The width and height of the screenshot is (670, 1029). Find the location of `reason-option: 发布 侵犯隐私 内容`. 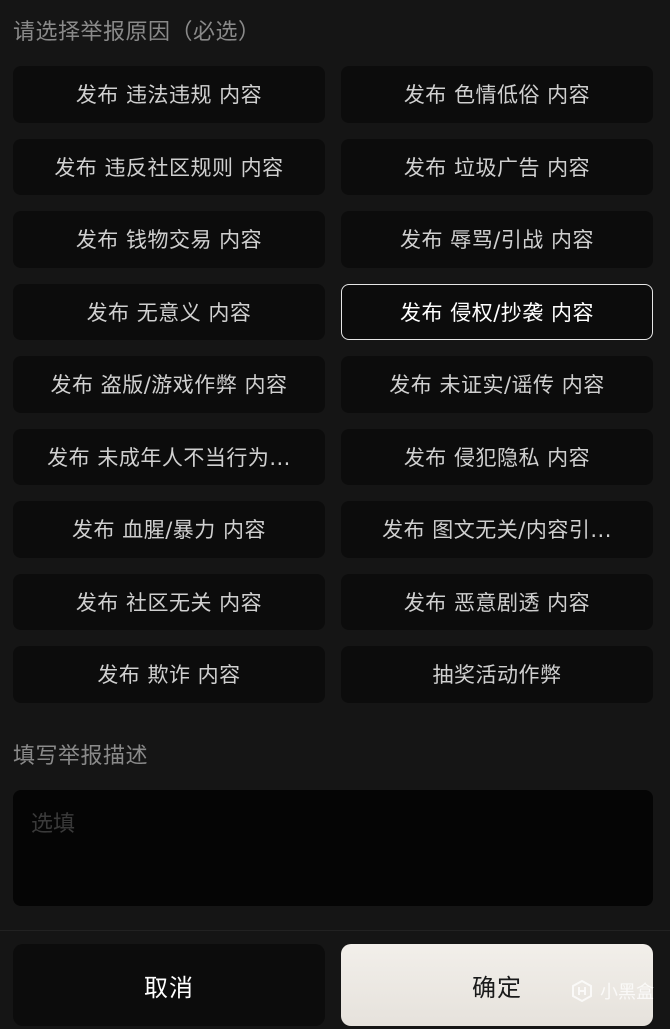

reason-option: 发布 侵犯隐私 内容 is located at coordinates (497, 456).